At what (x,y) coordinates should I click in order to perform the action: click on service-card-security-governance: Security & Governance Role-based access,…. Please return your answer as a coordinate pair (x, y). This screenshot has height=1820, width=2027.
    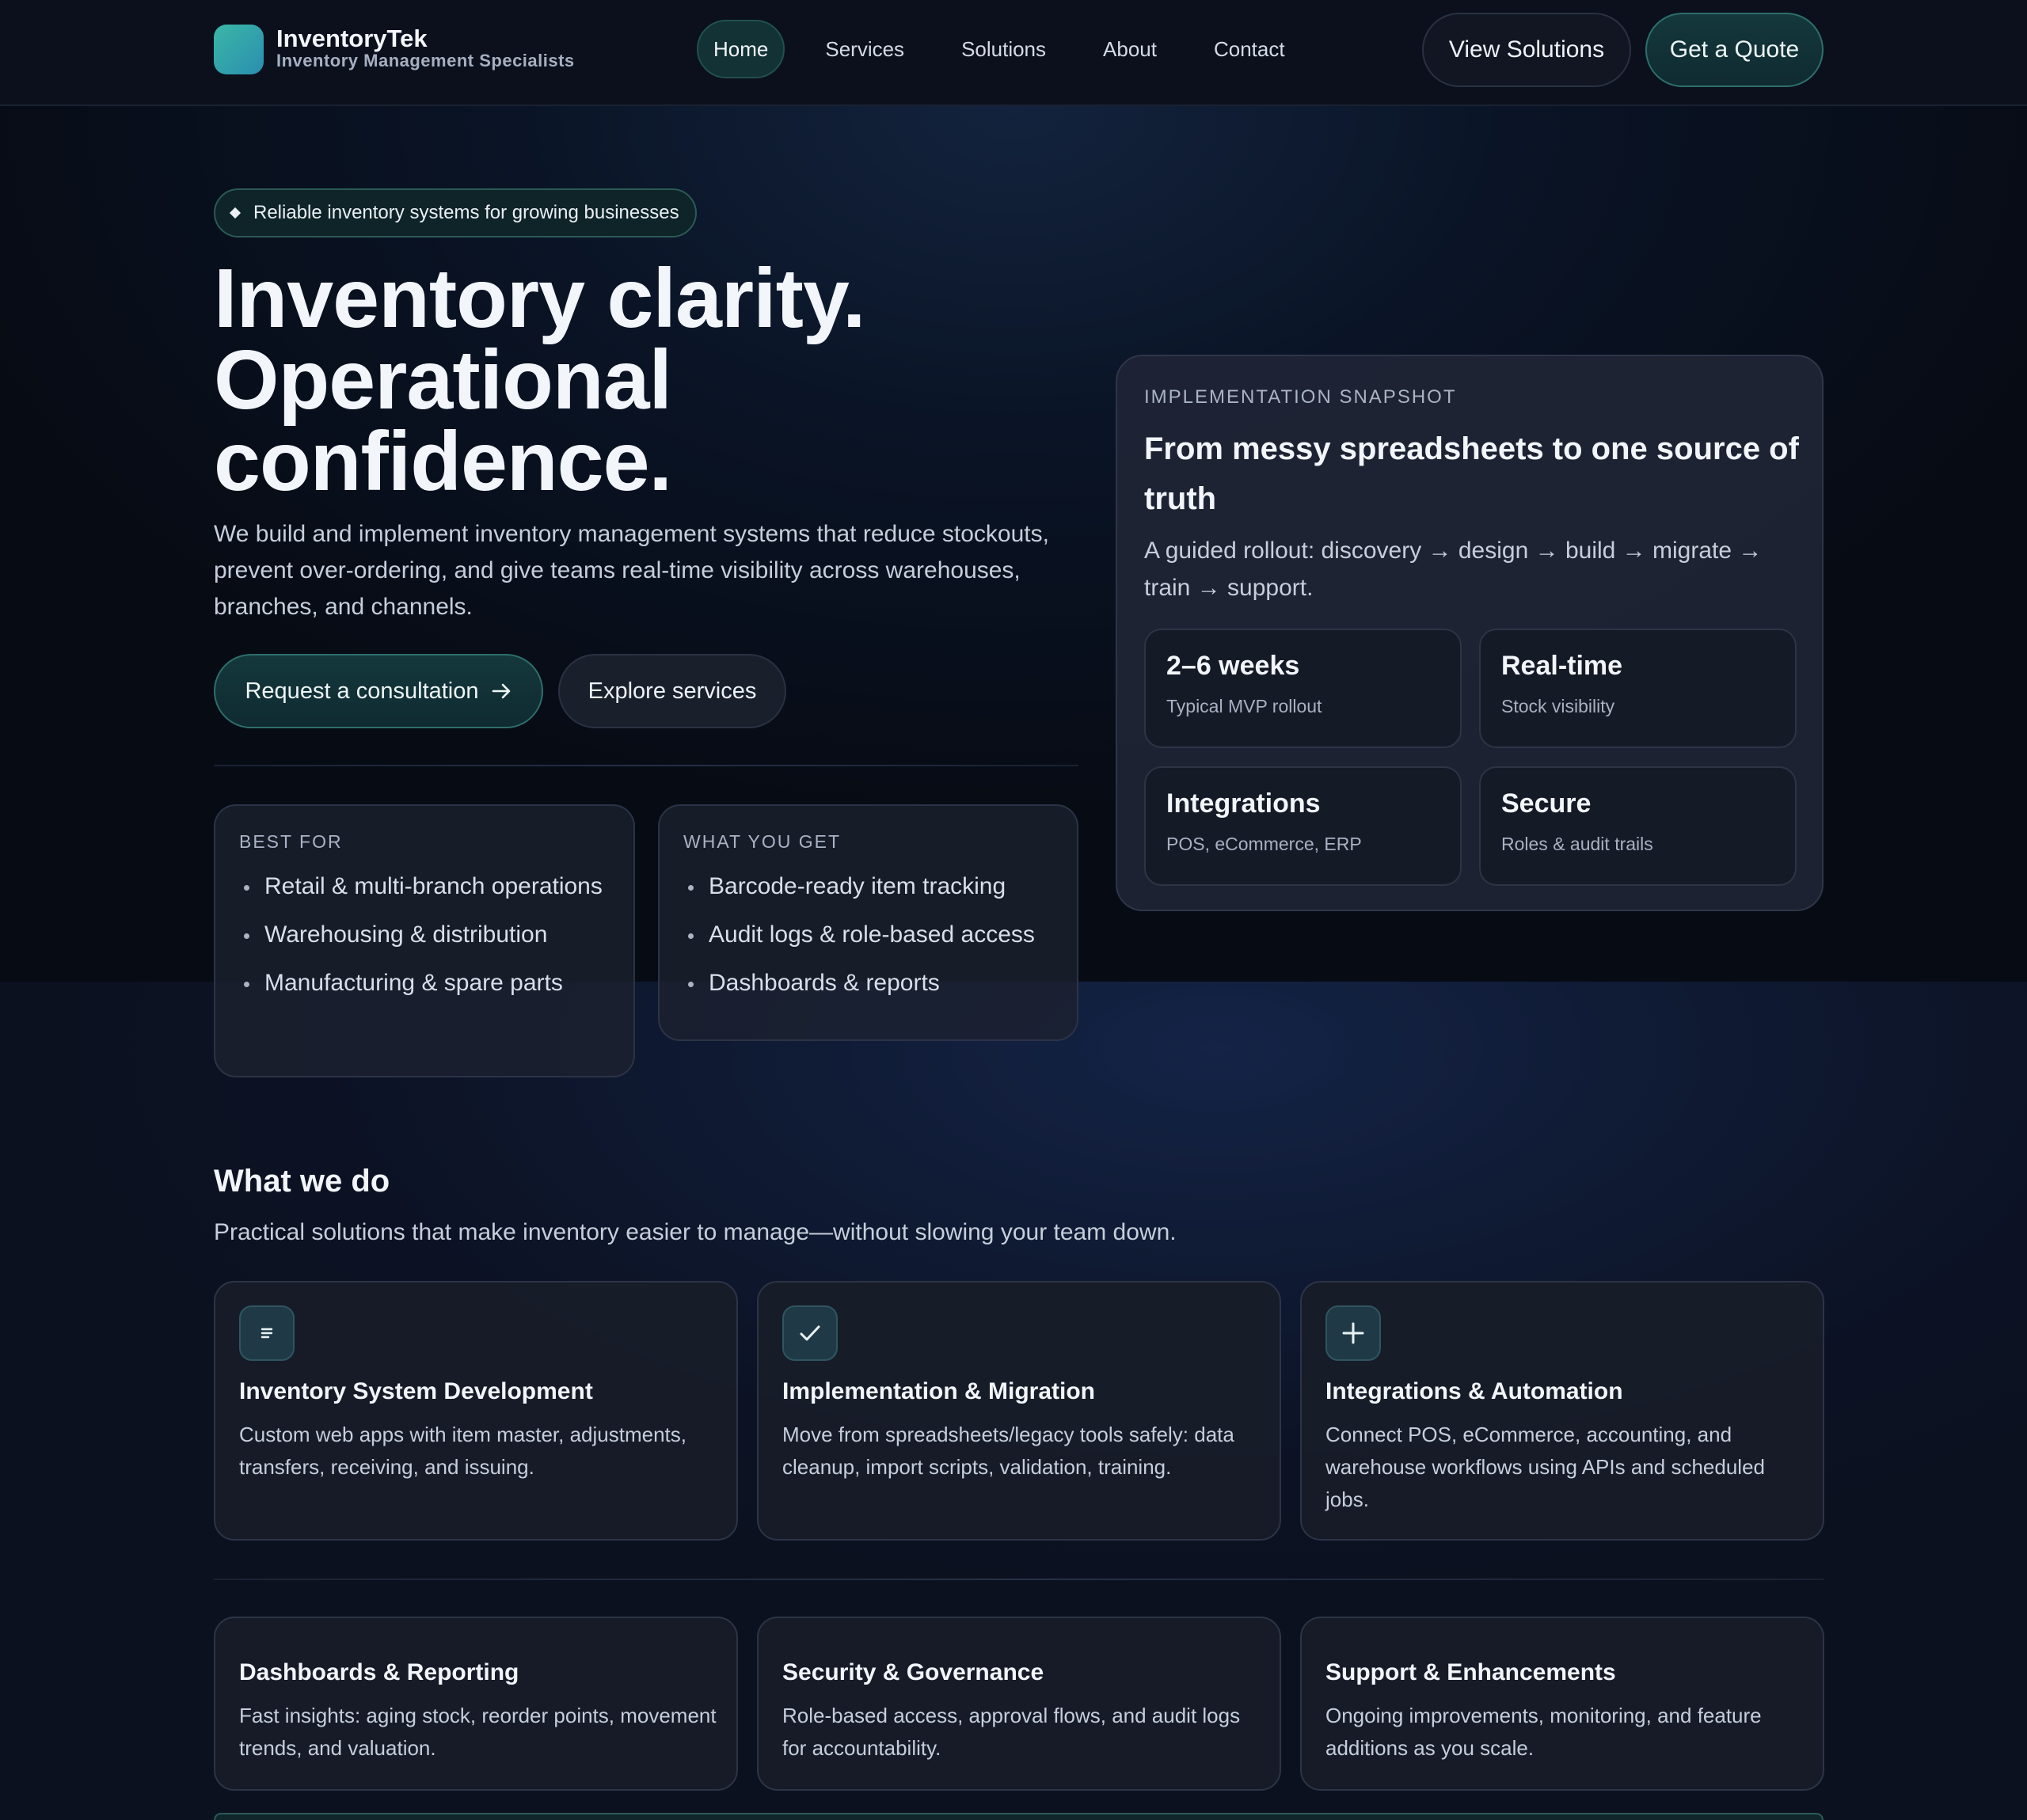
    Looking at the image, I should click on (1019, 1704).